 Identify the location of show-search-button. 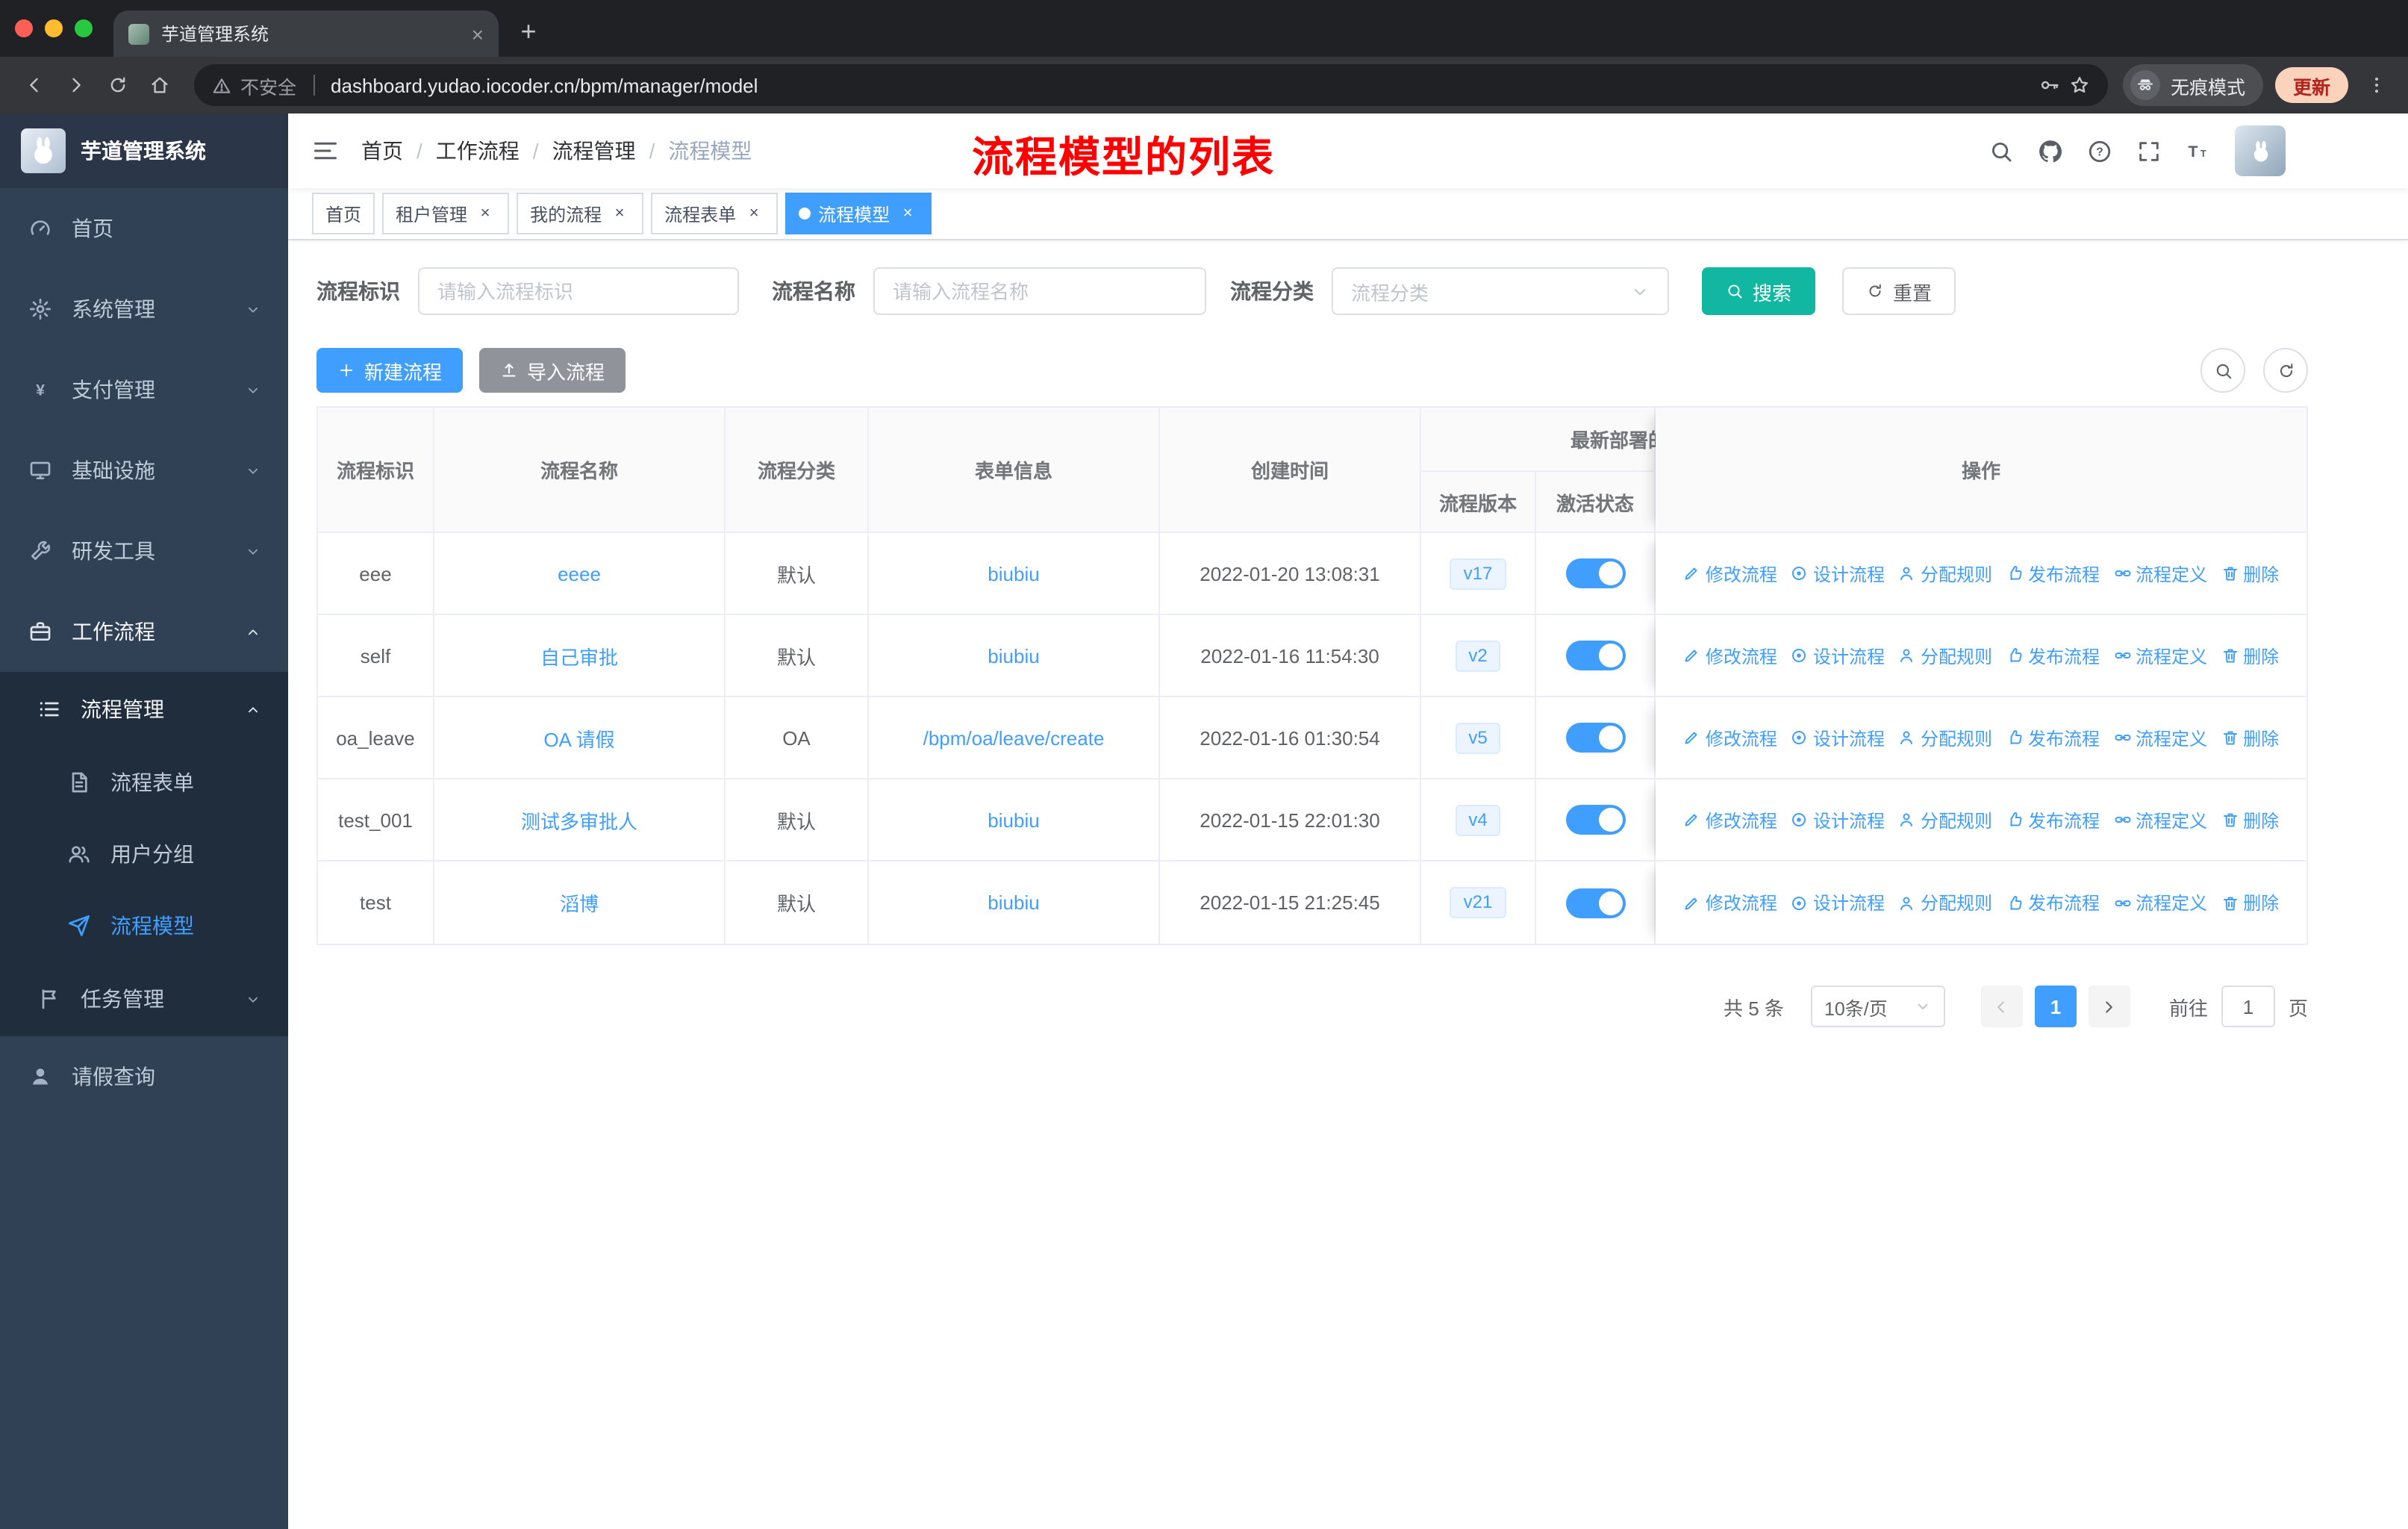
(2222, 371).